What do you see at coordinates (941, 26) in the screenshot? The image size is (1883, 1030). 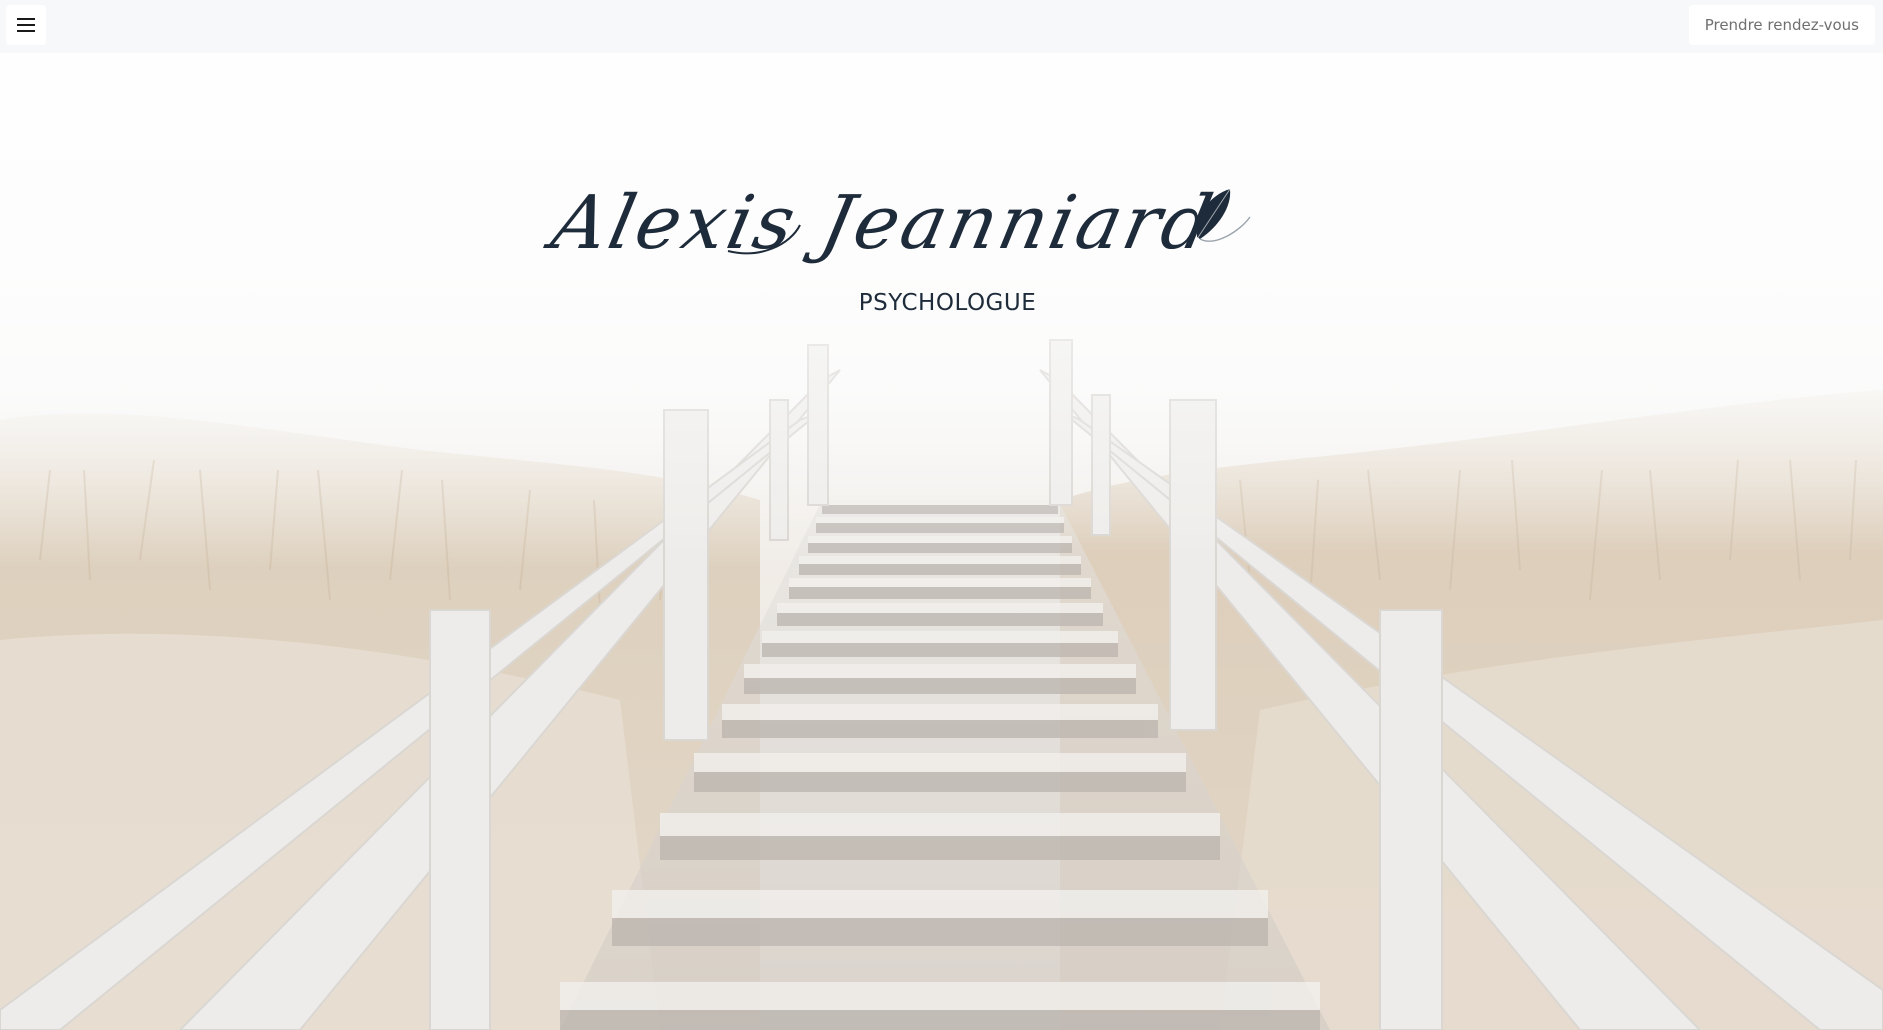 I see `top-bar: Prendre rendez-vous` at bounding box center [941, 26].